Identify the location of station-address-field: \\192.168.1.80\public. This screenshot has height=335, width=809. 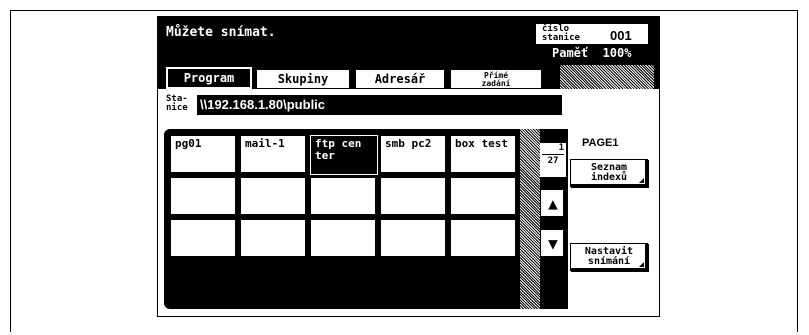
(379, 105).